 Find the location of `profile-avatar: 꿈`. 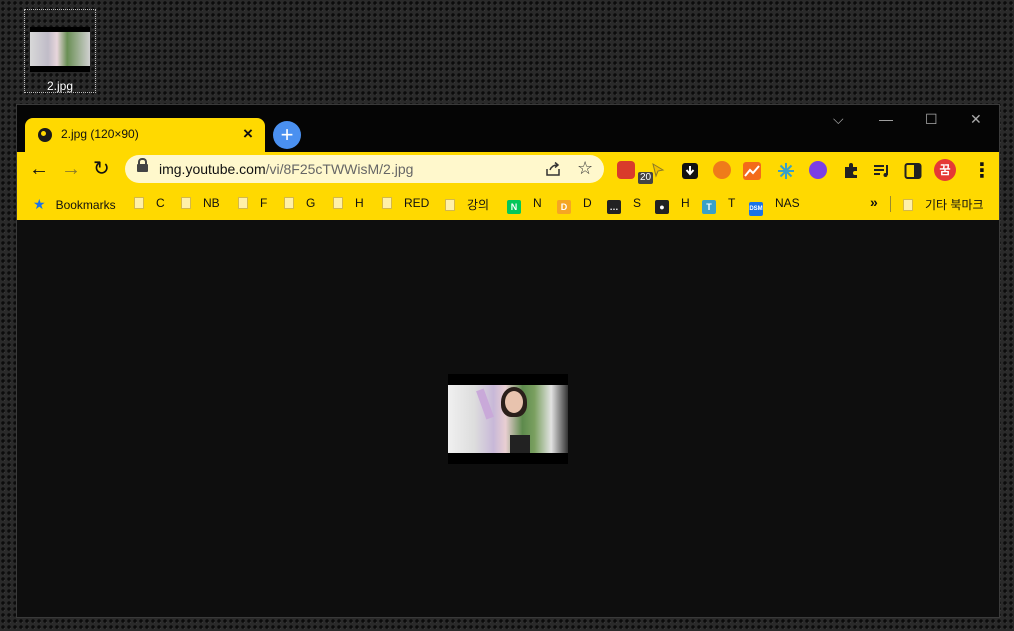

profile-avatar: 꿈 is located at coordinates (945, 170).